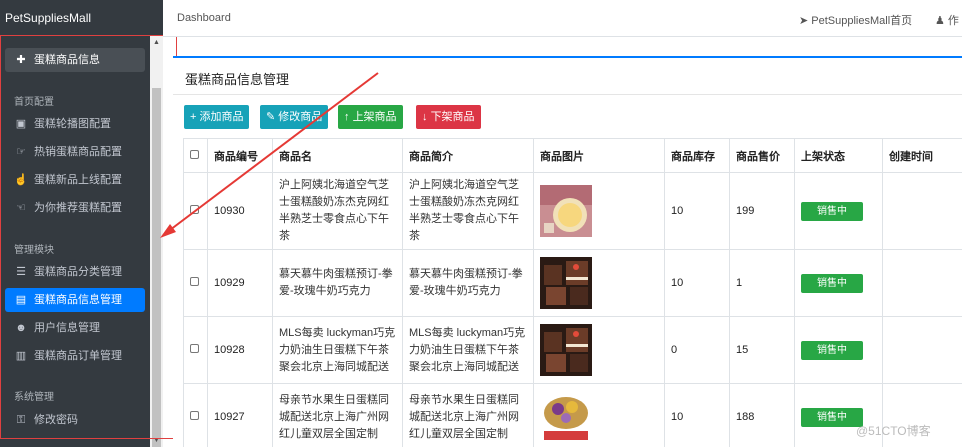 The image size is (962, 447). I want to click on lock-icon: ⚿, so click(21, 420).